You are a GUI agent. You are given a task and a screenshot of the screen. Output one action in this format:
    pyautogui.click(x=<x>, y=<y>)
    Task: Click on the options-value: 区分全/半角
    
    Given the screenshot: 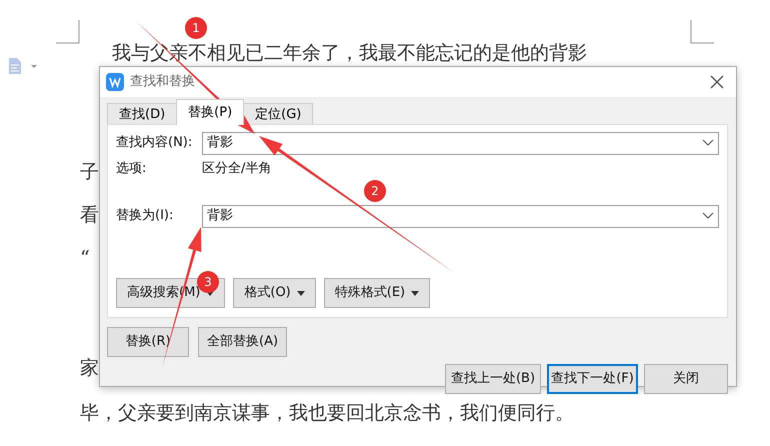 What is the action you would take?
    pyautogui.click(x=237, y=169)
    